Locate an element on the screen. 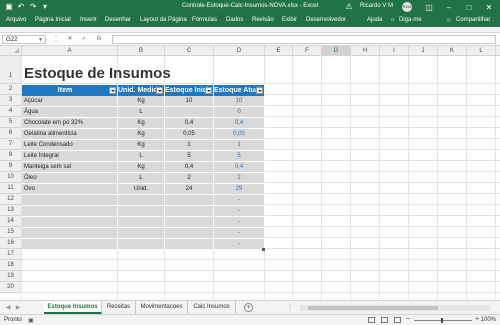 Image resolution: width=500 pixels, height=325 pixels. cell-item: Manteiga sem sal is located at coordinates (70, 167).